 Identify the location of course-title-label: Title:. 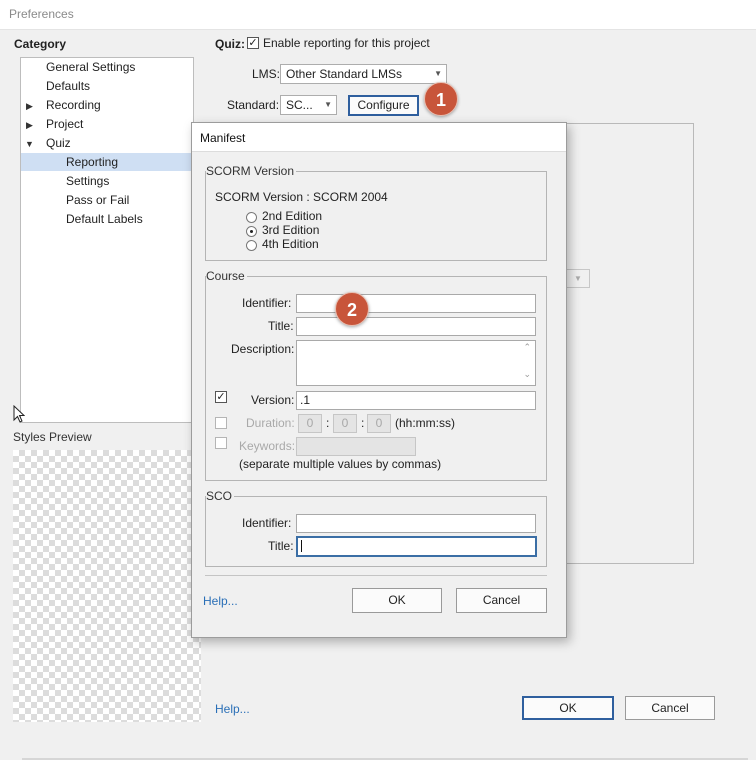
(281, 326).